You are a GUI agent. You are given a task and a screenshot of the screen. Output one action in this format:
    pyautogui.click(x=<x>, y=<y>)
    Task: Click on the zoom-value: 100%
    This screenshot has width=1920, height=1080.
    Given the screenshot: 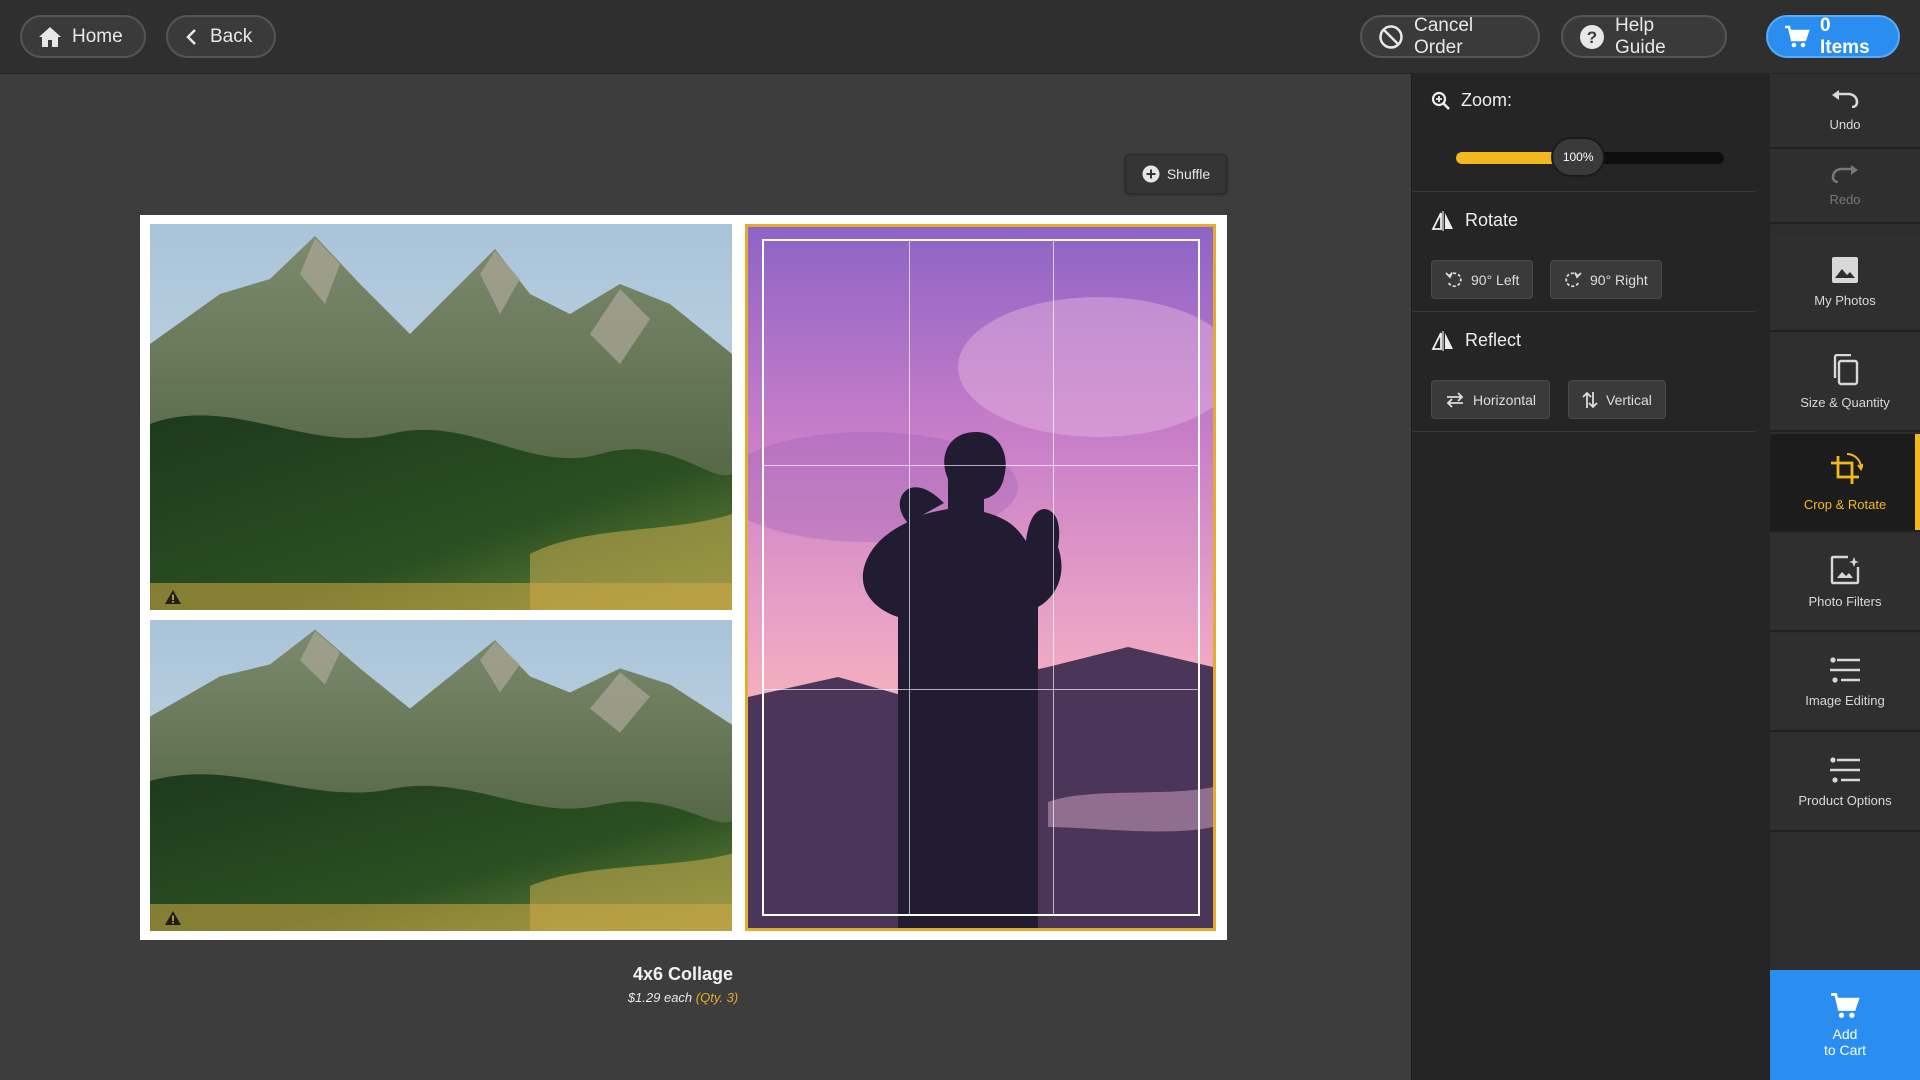 What is the action you would take?
    pyautogui.click(x=1578, y=157)
    